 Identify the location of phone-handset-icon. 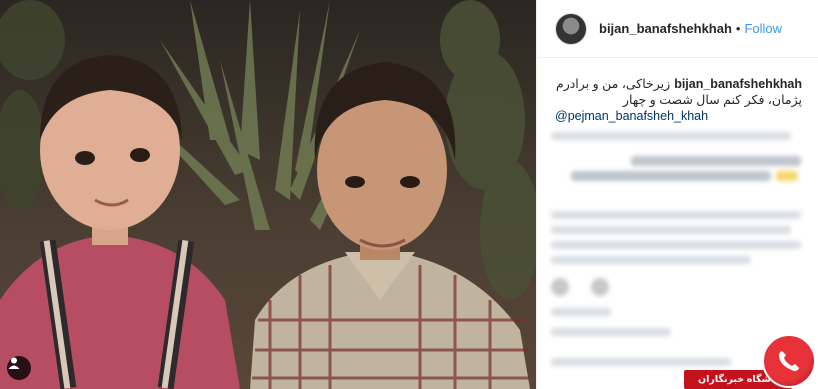
(789, 361).